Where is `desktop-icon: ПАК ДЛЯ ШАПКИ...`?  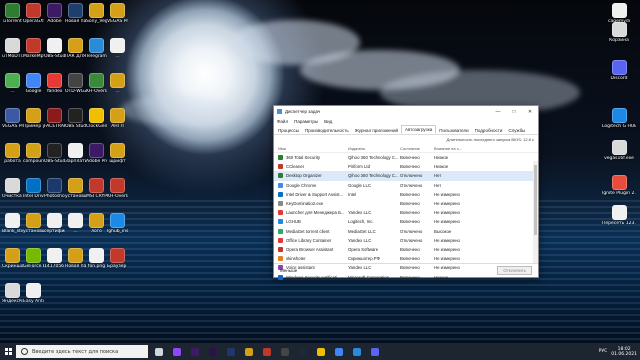
desktop-icon: ПАК ДЛЯ ШАПКИ... is located at coordinates (75, 48).